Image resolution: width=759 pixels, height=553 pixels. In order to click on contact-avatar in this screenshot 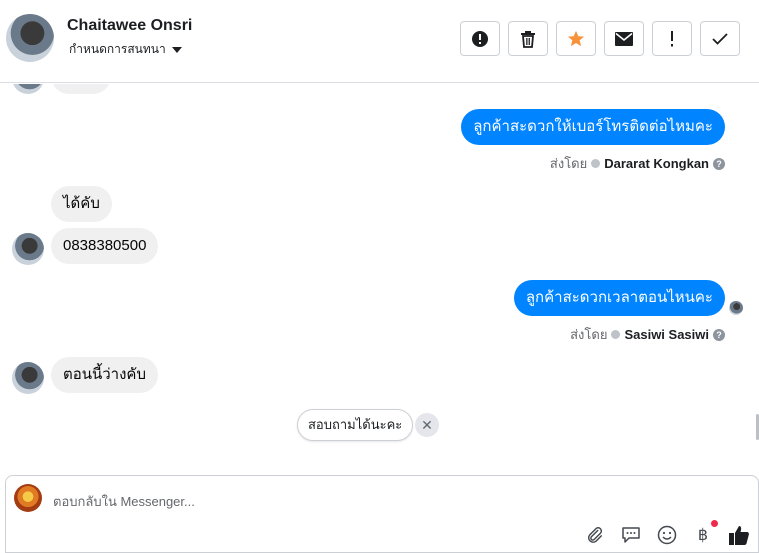, I will do `click(30, 38)`.